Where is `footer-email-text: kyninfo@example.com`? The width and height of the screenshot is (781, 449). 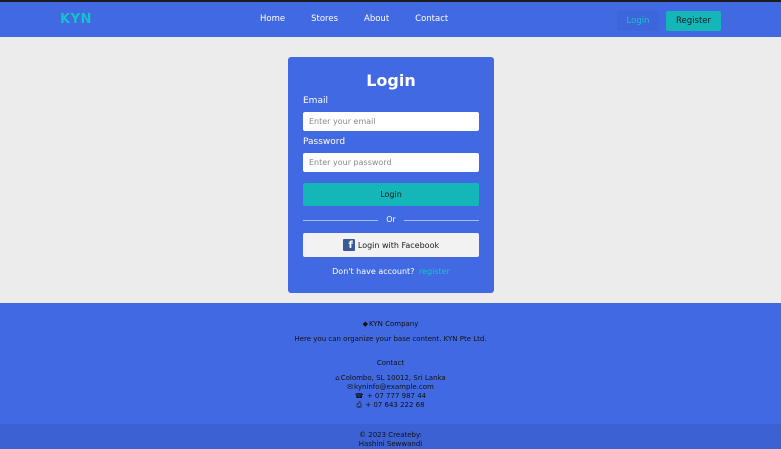
footer-email-text: kyninfo@example.com is located at coordinates (394, 387).